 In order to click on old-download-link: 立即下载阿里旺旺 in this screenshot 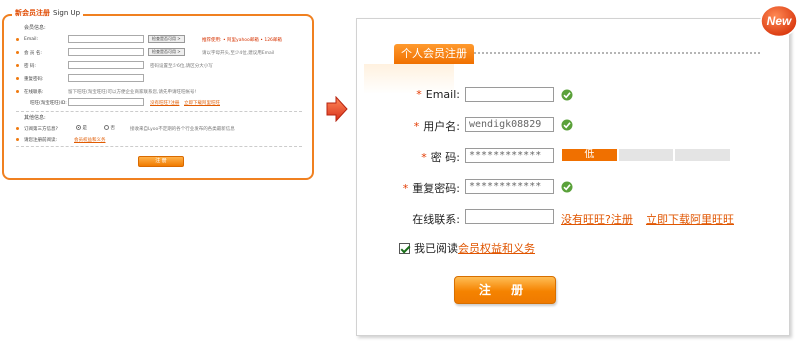, I will do `click(202, 103)`.